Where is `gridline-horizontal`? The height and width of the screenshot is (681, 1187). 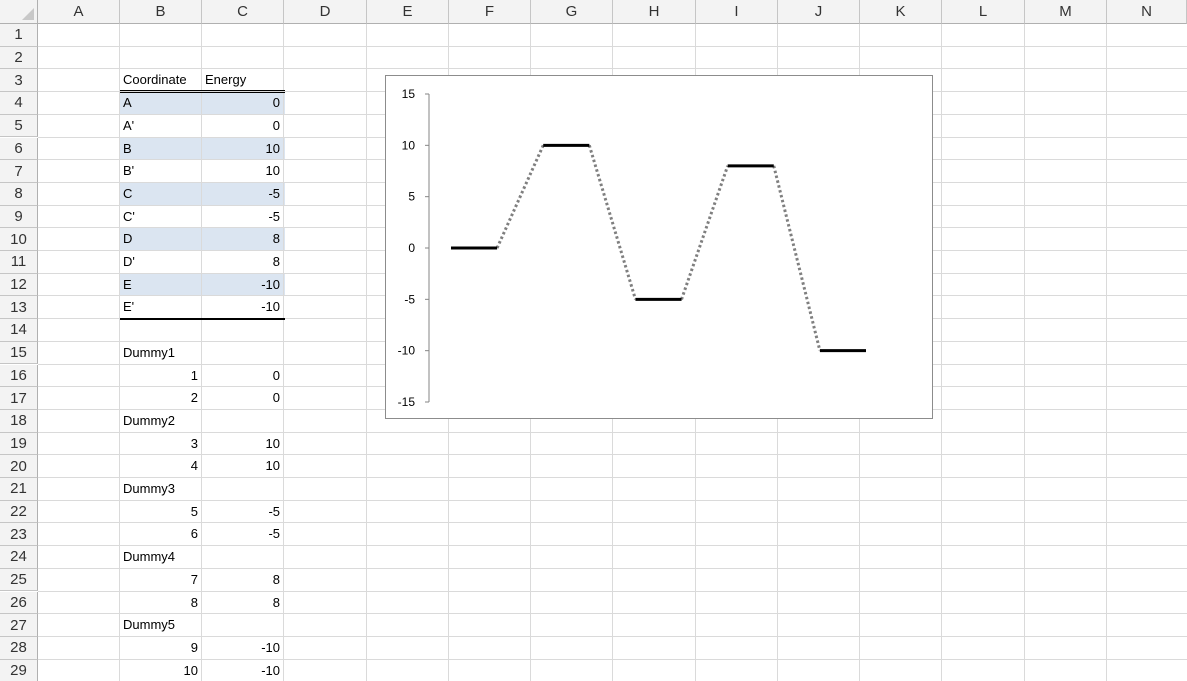
gridline-horizontal is located at coordinates (612, 46).